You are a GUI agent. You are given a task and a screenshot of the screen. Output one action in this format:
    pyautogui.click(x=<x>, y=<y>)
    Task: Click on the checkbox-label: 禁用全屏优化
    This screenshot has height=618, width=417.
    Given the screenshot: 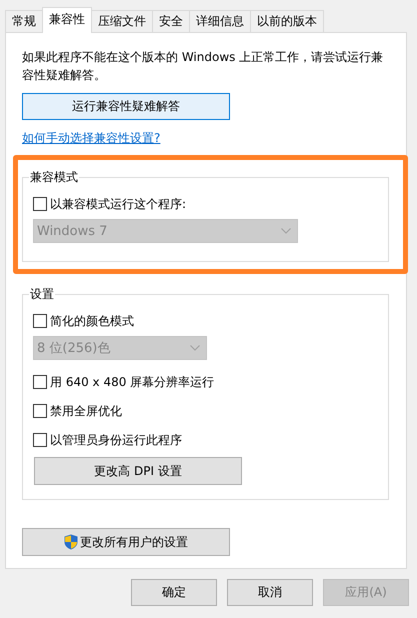 What is the action you would take?
    pyautogui.click(x=86, y=411)
    